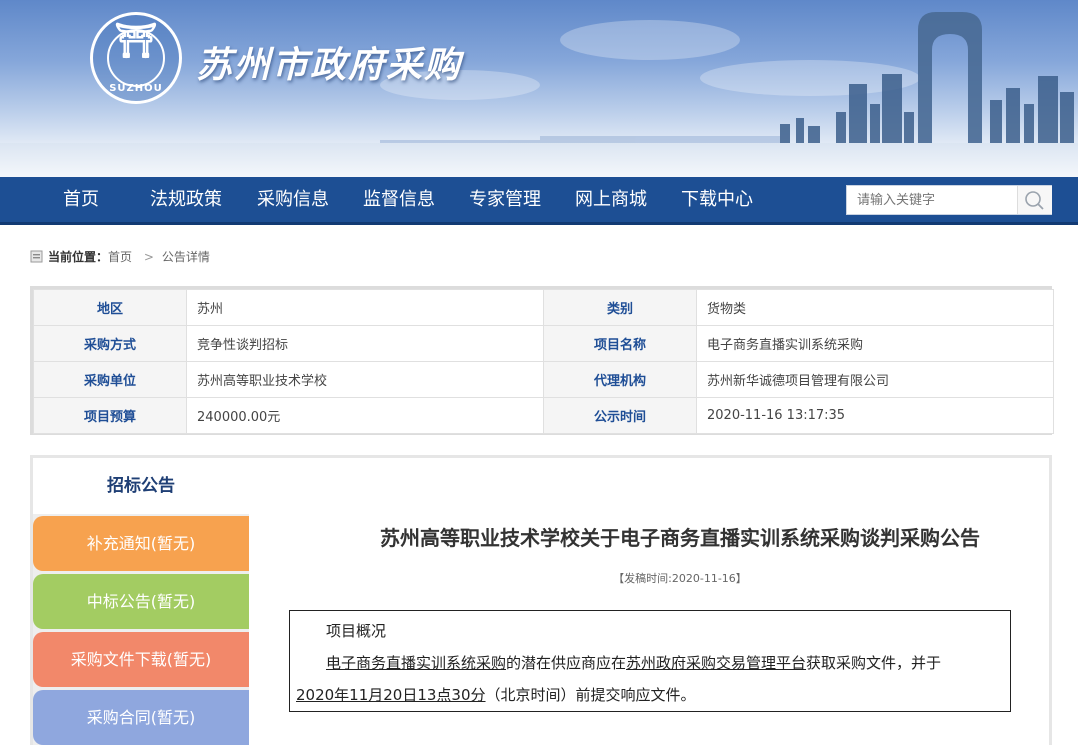 This screenshot has height=745, width=1078. Describe the element at coordinates (566, 663) in the screenshot. I see `paragraph-text: 的潜在供应商应在` at that location.